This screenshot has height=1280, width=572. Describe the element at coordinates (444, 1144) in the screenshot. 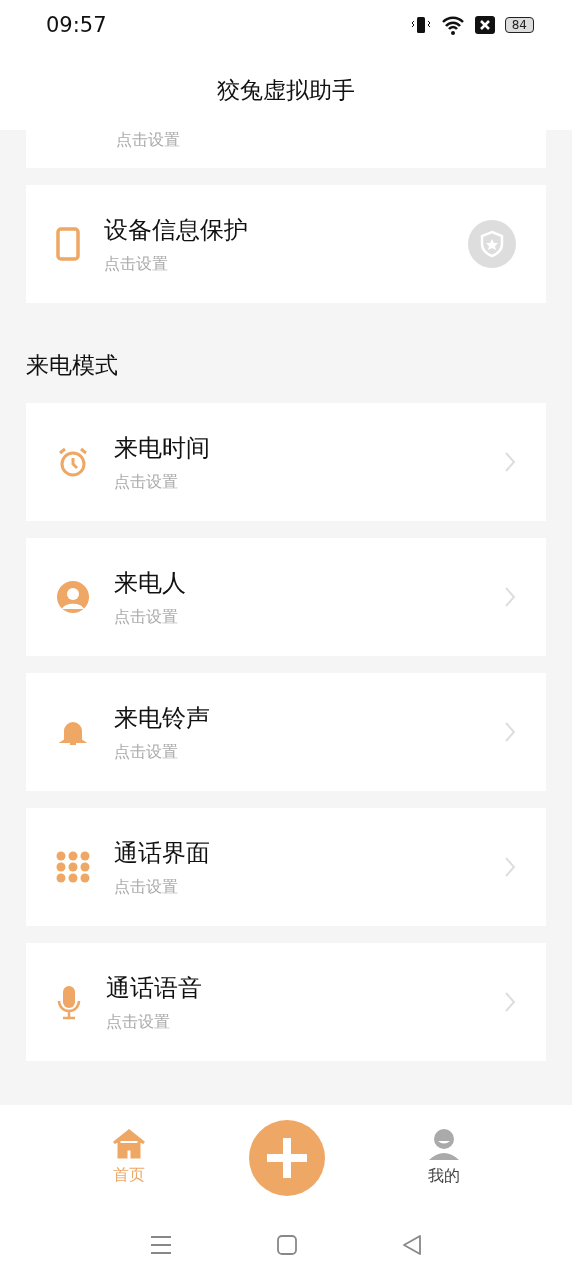

I see `user-icon` at that location.